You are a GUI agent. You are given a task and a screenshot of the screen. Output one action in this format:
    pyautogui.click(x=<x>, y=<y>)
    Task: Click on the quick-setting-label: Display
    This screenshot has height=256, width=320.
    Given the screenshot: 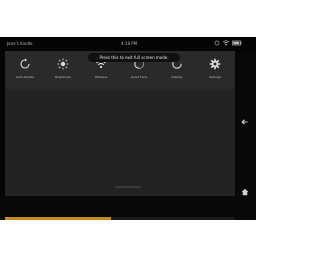 What is the action you would take?
    pyautogui.click(x=177, y=77)
    